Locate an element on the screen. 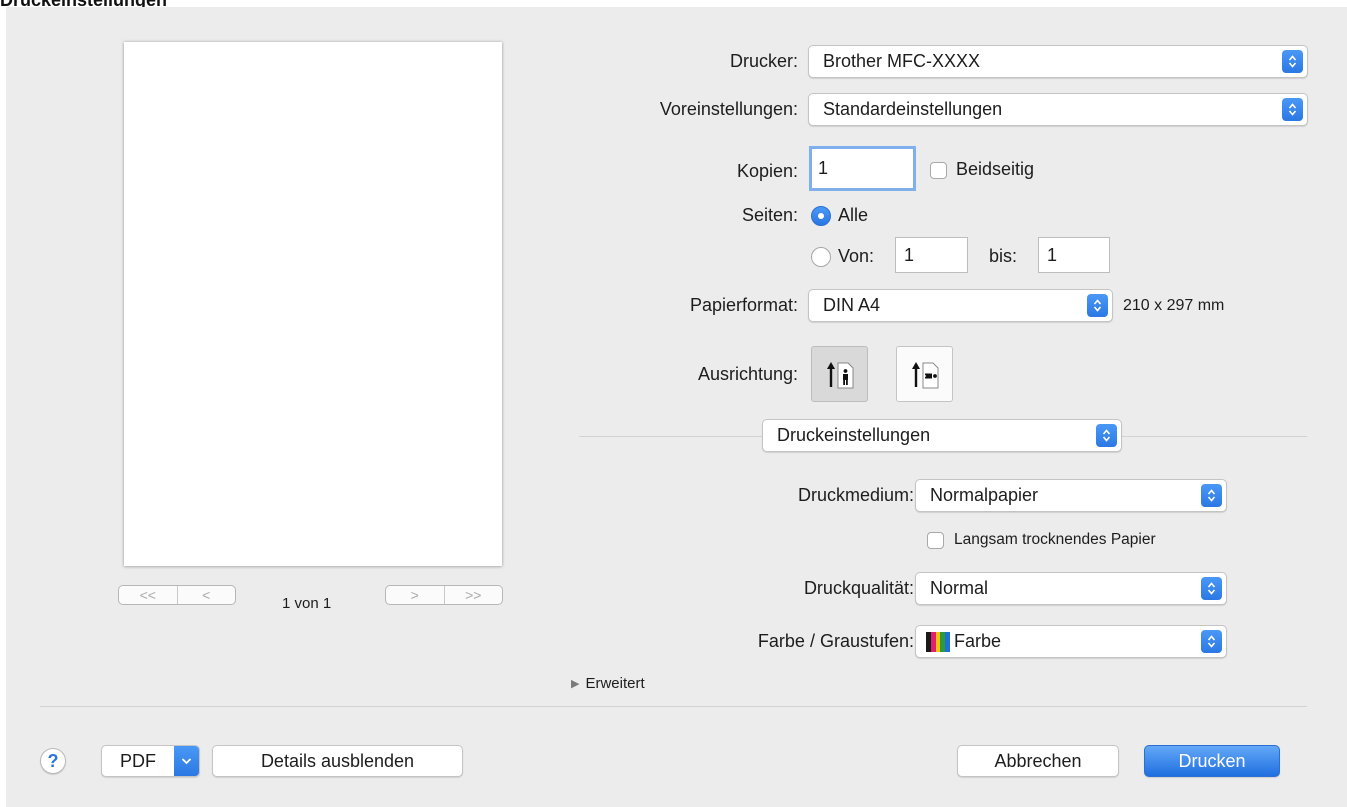 The width and height of the screenshot is (1347, 807). pages-label: Seiten: is located at coordinates (769, 215).